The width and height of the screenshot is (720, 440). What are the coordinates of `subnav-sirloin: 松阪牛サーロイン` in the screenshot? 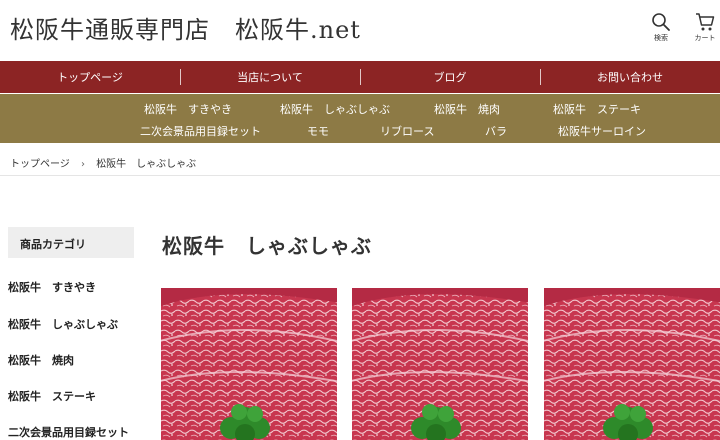 It's located at (602, 131).